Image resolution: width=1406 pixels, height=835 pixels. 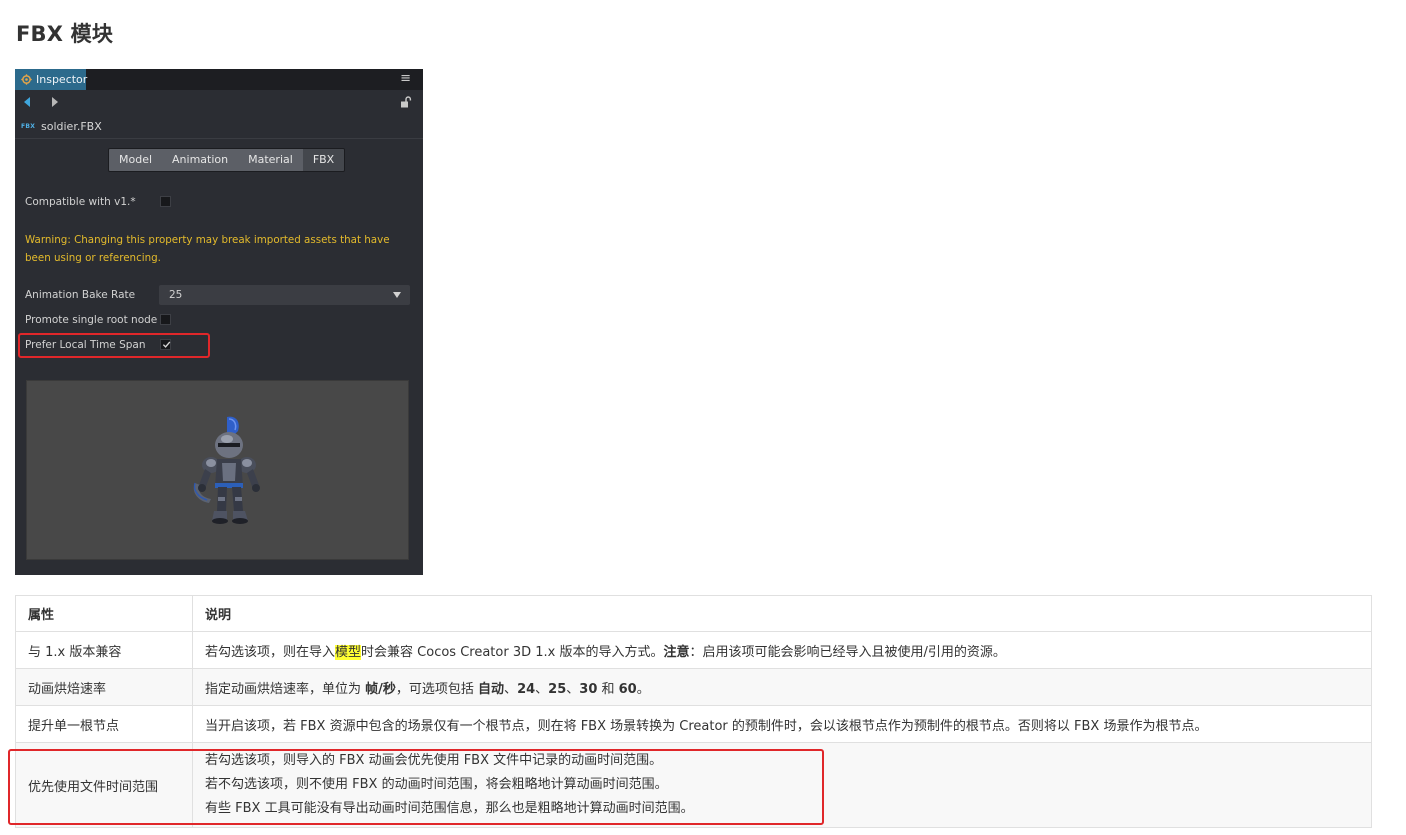 What do you see at coordinates (380, 689) in the screenshot?
I see `unit-text: 帧/秒` at bounding box center [380, 689].